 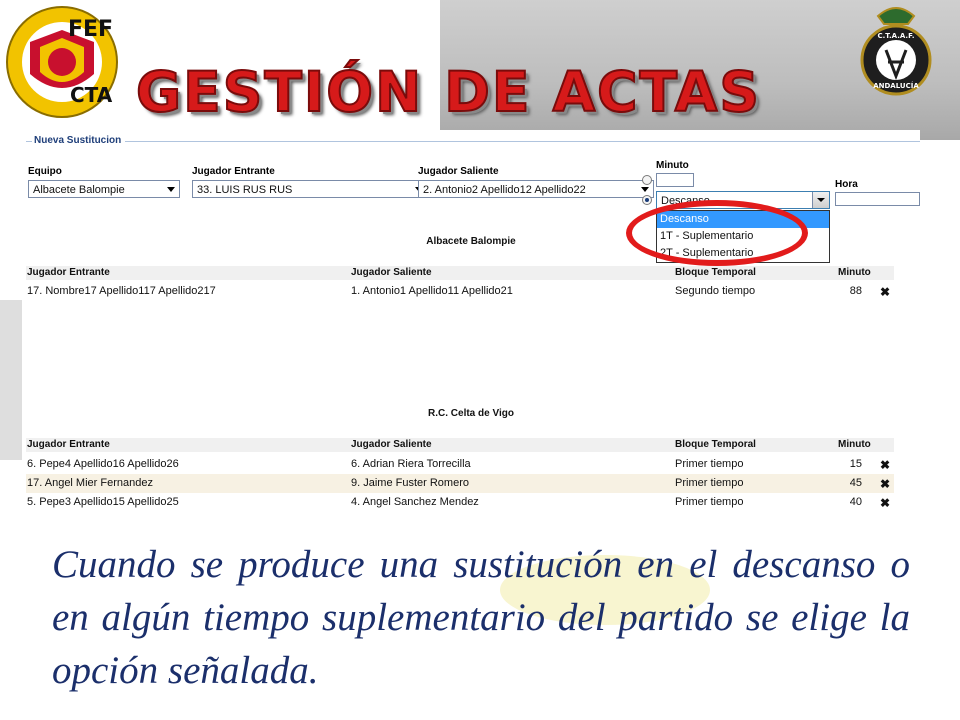 I want to click on logo-right-bottom-text: ANDALUCÍA, so click(x=896, y=85).